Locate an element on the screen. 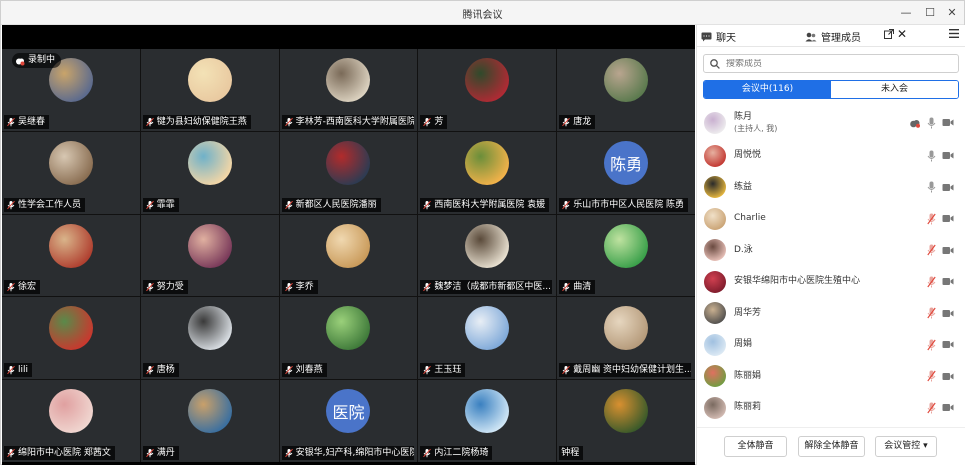 The height and width of the screenshot is (465, 965). video-tile: 医院 安银华,妇产科,绵阳市中心医院 is located at coordinates (348, 421).